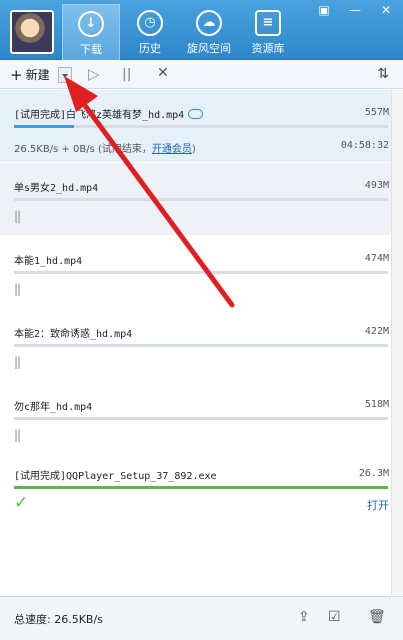 This screenshot has height=640, width=403. What do you see at coordinates (268, 23) in the screenshot?
I see `library-icon: ≡` at bounding box center [268, 23].